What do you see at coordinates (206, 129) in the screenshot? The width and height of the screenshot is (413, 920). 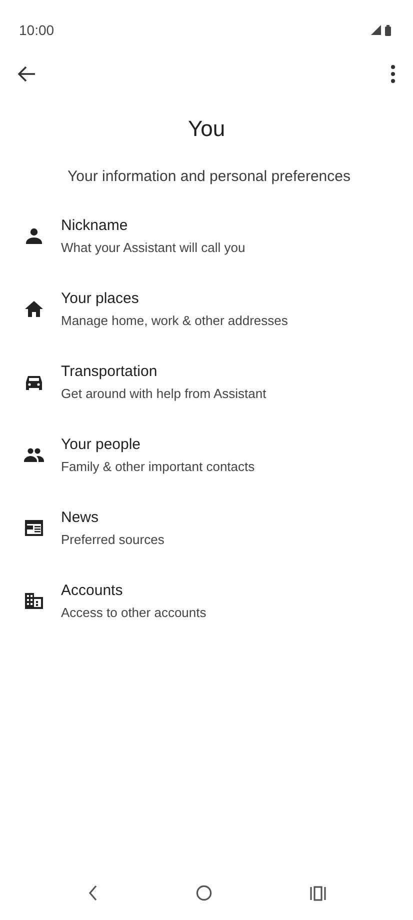 I see `page-title: You` at bounding box center [206, 129].